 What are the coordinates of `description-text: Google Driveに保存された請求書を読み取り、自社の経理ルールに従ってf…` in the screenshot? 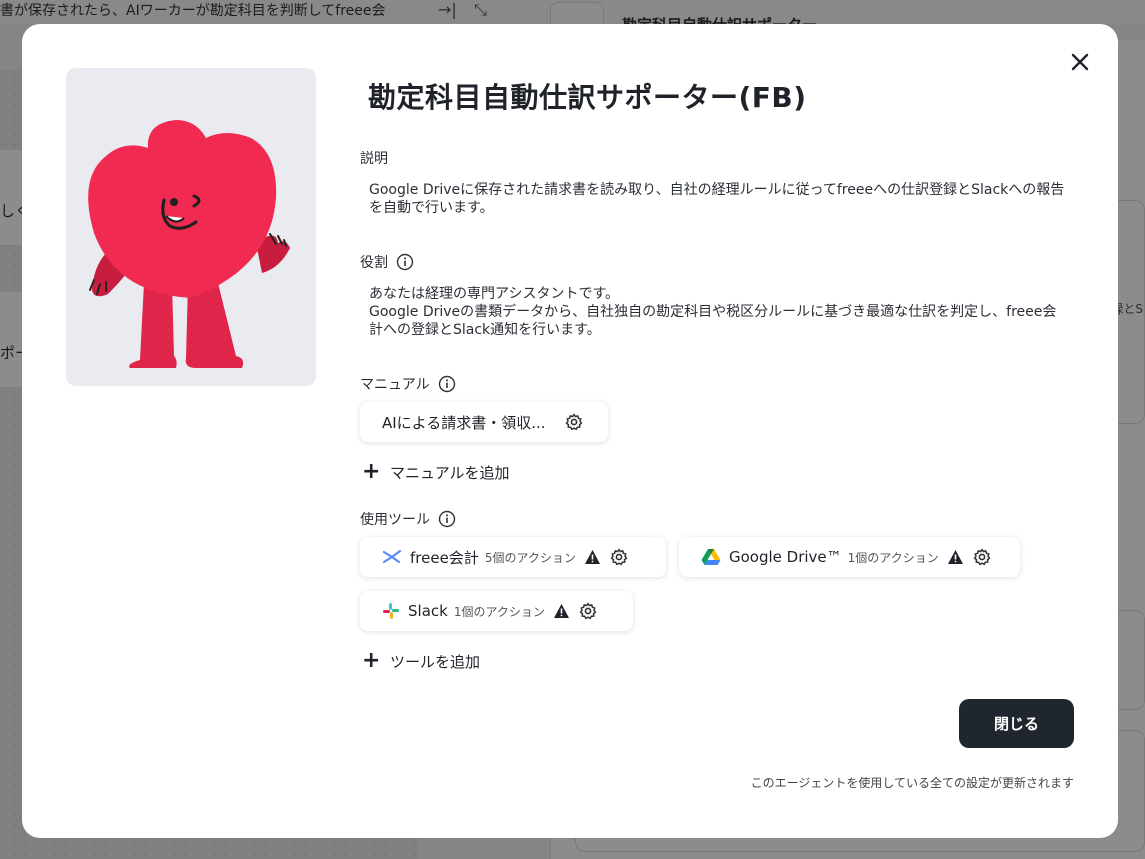 It's located at (717, 199).